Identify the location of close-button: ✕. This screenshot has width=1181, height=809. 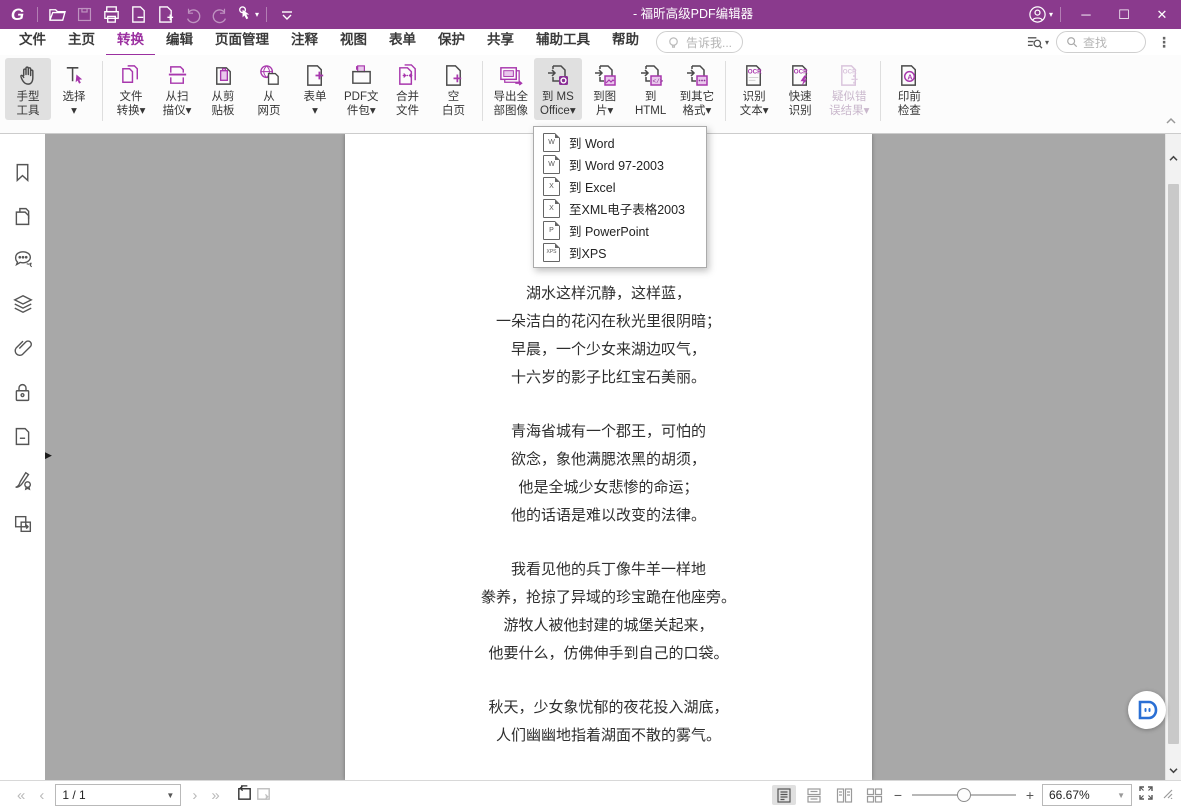
(1162, 14).